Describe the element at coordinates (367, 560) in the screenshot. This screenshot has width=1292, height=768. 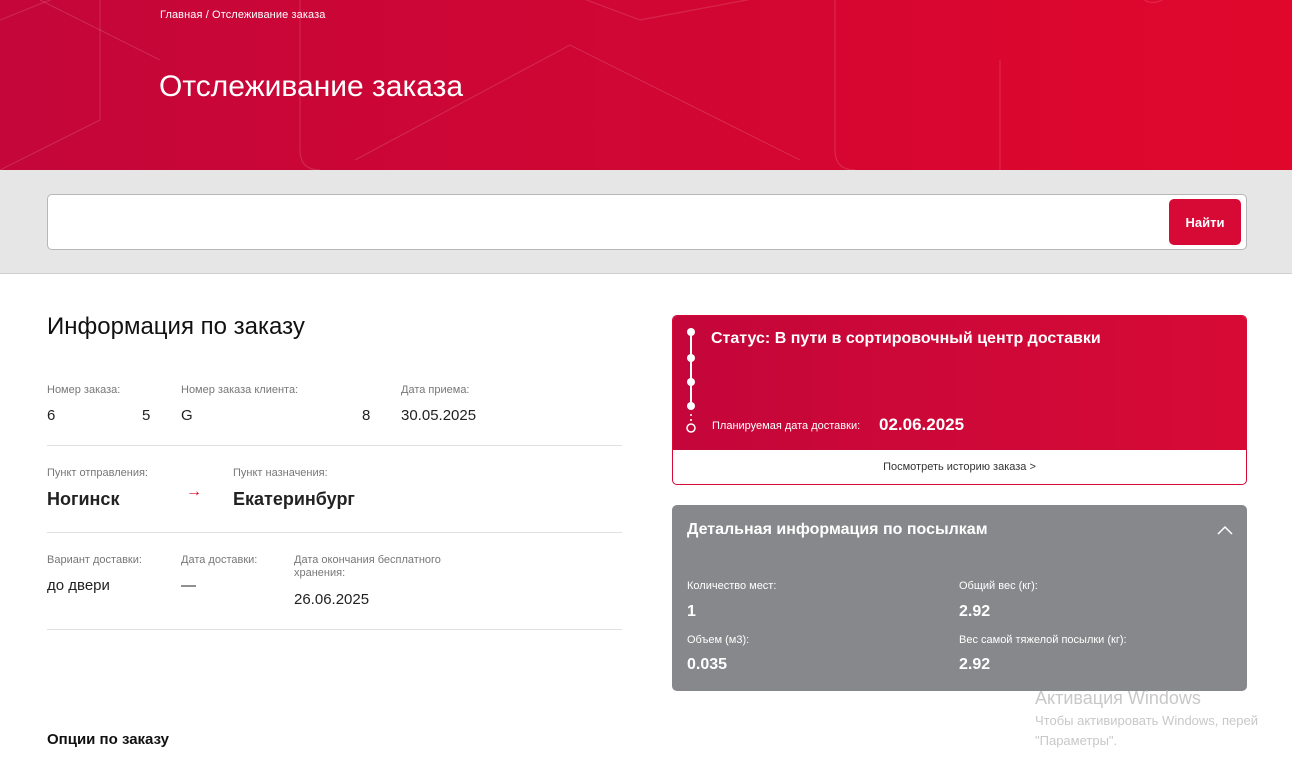
I see `storage-end-label-line1: Дата окончания бесплатного` at that location.